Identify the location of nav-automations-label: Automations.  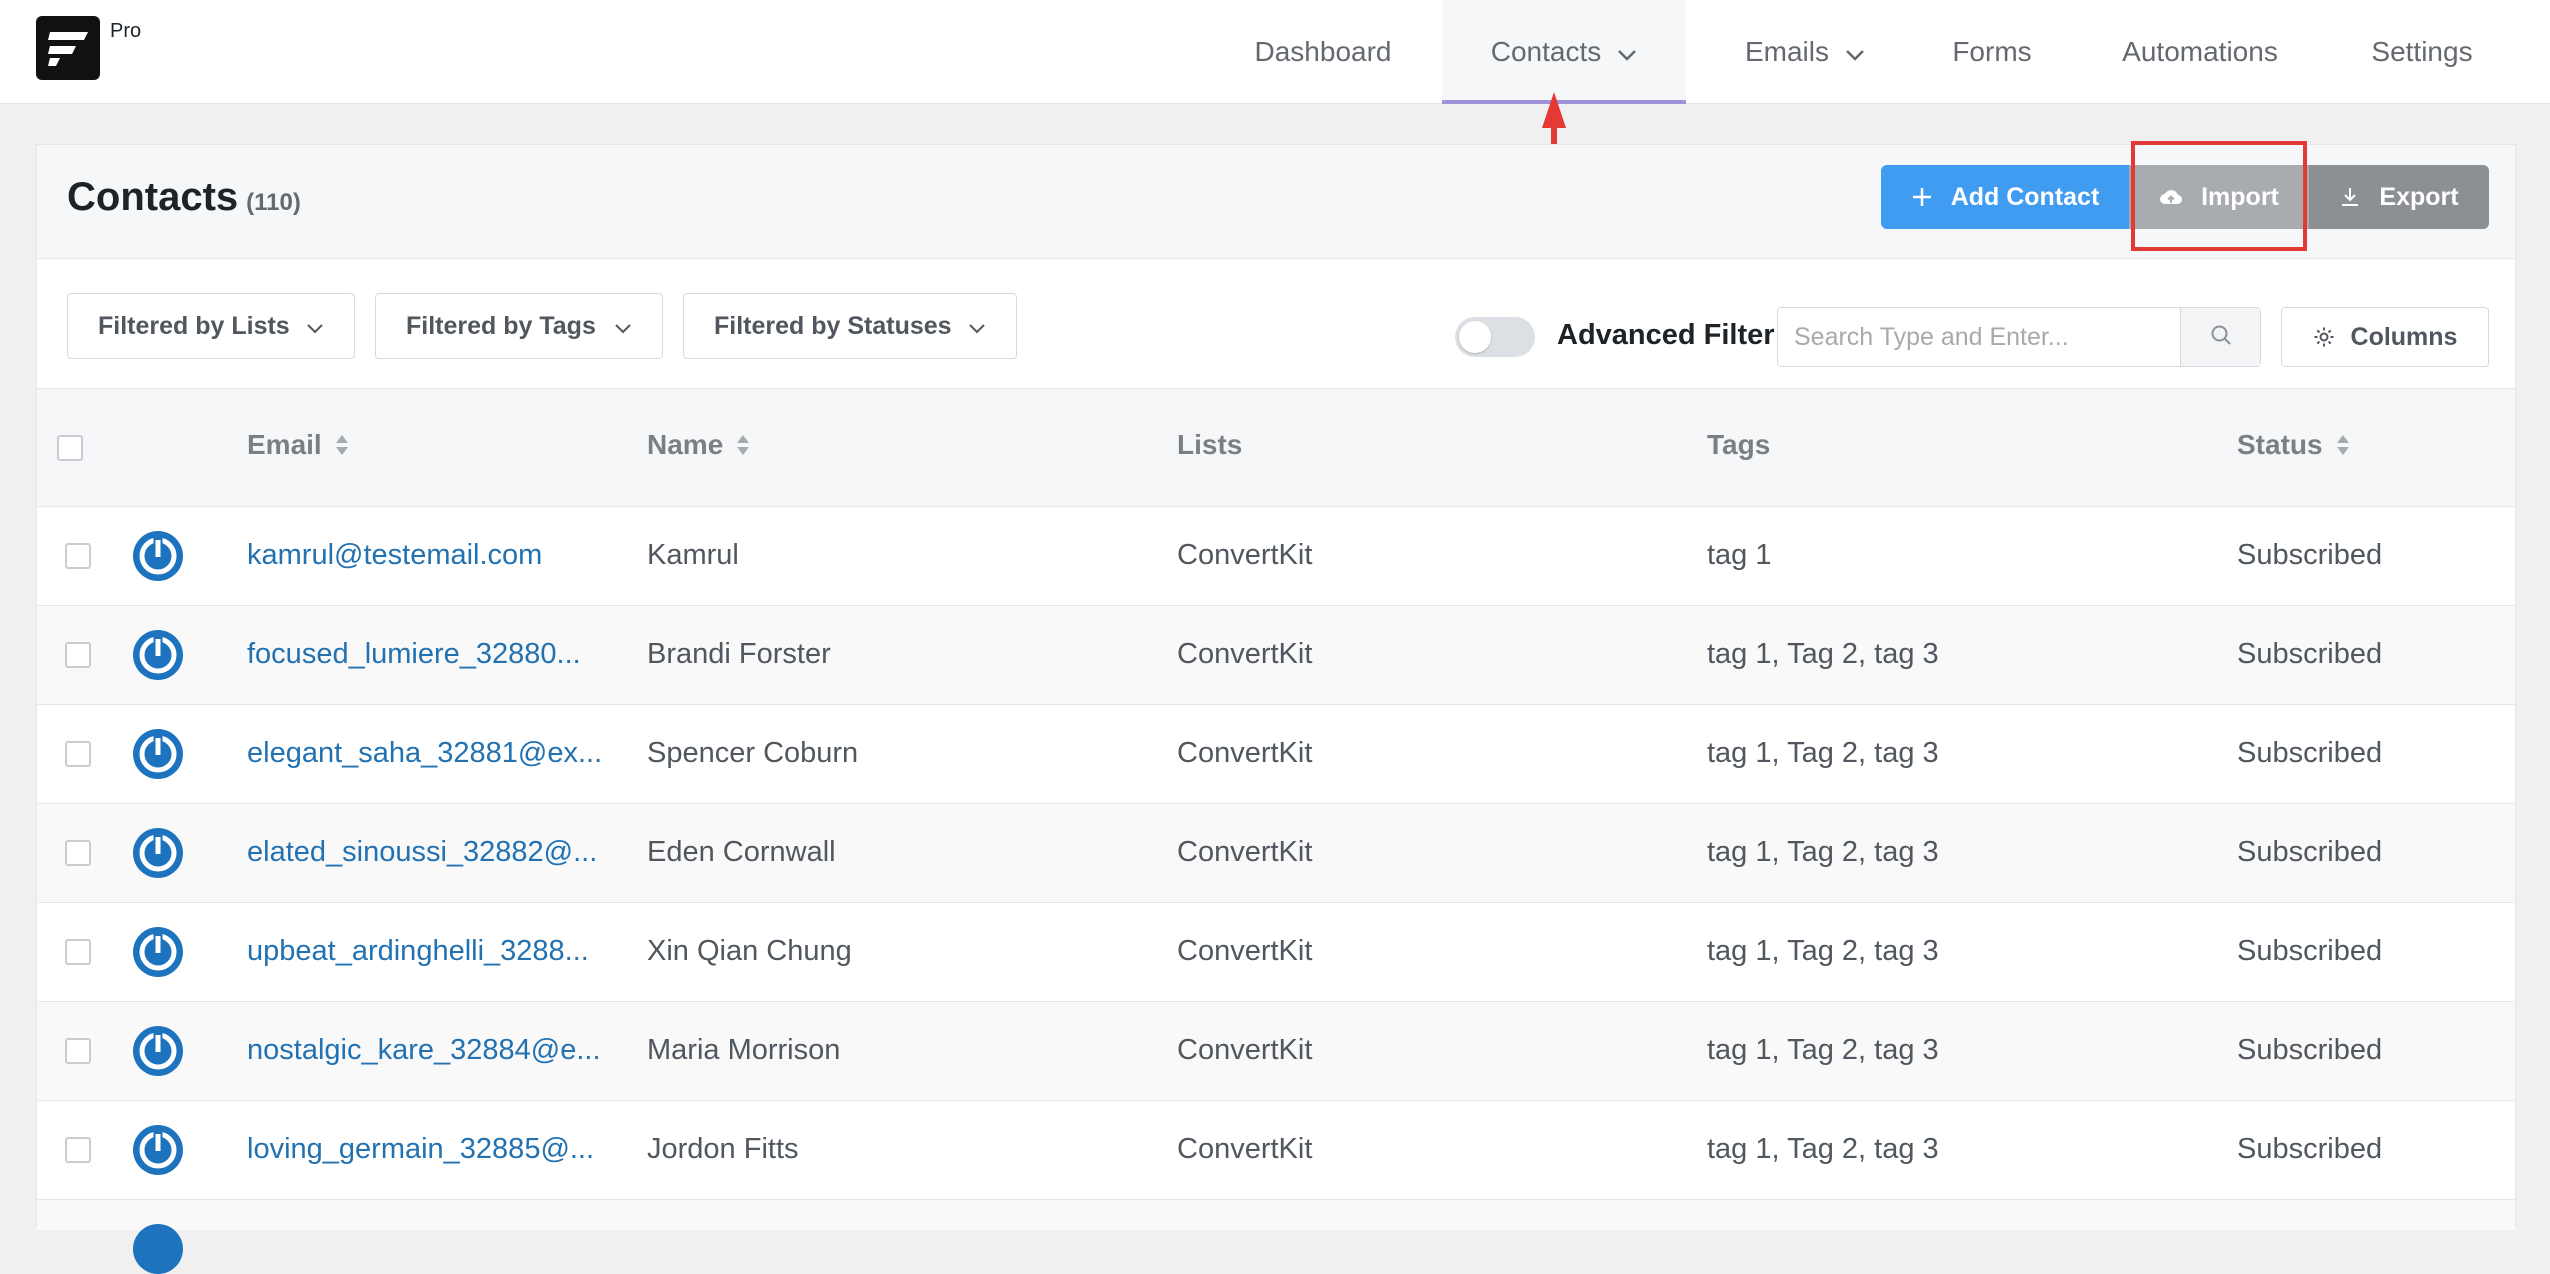
(2200, 51).